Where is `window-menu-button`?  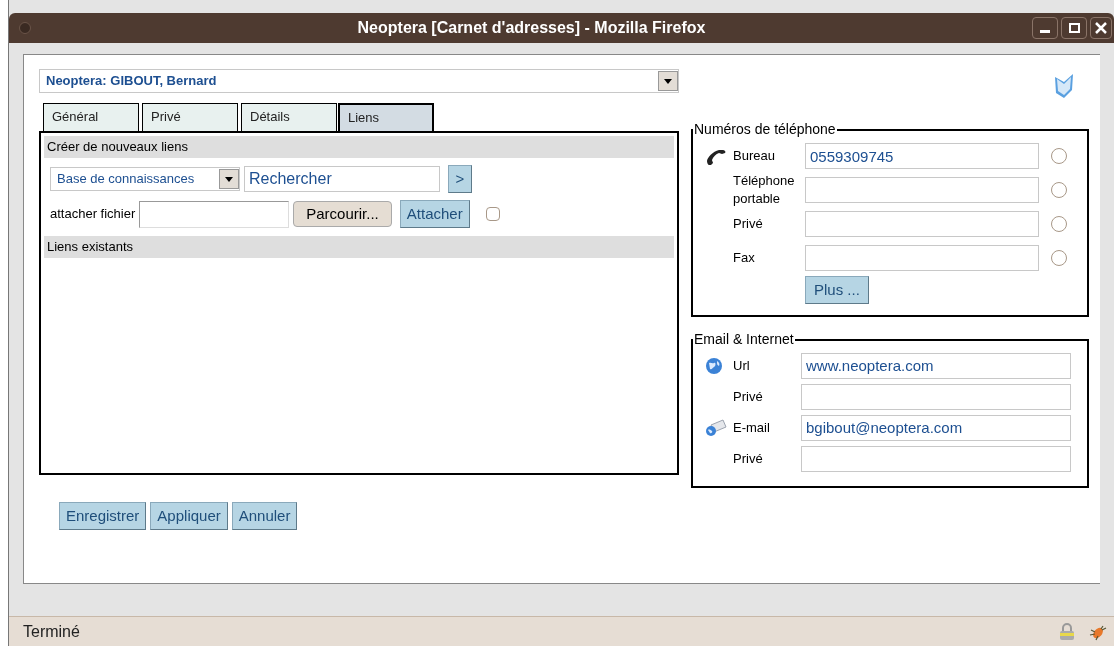 window-menu-button is located at coordinates (25, 28).